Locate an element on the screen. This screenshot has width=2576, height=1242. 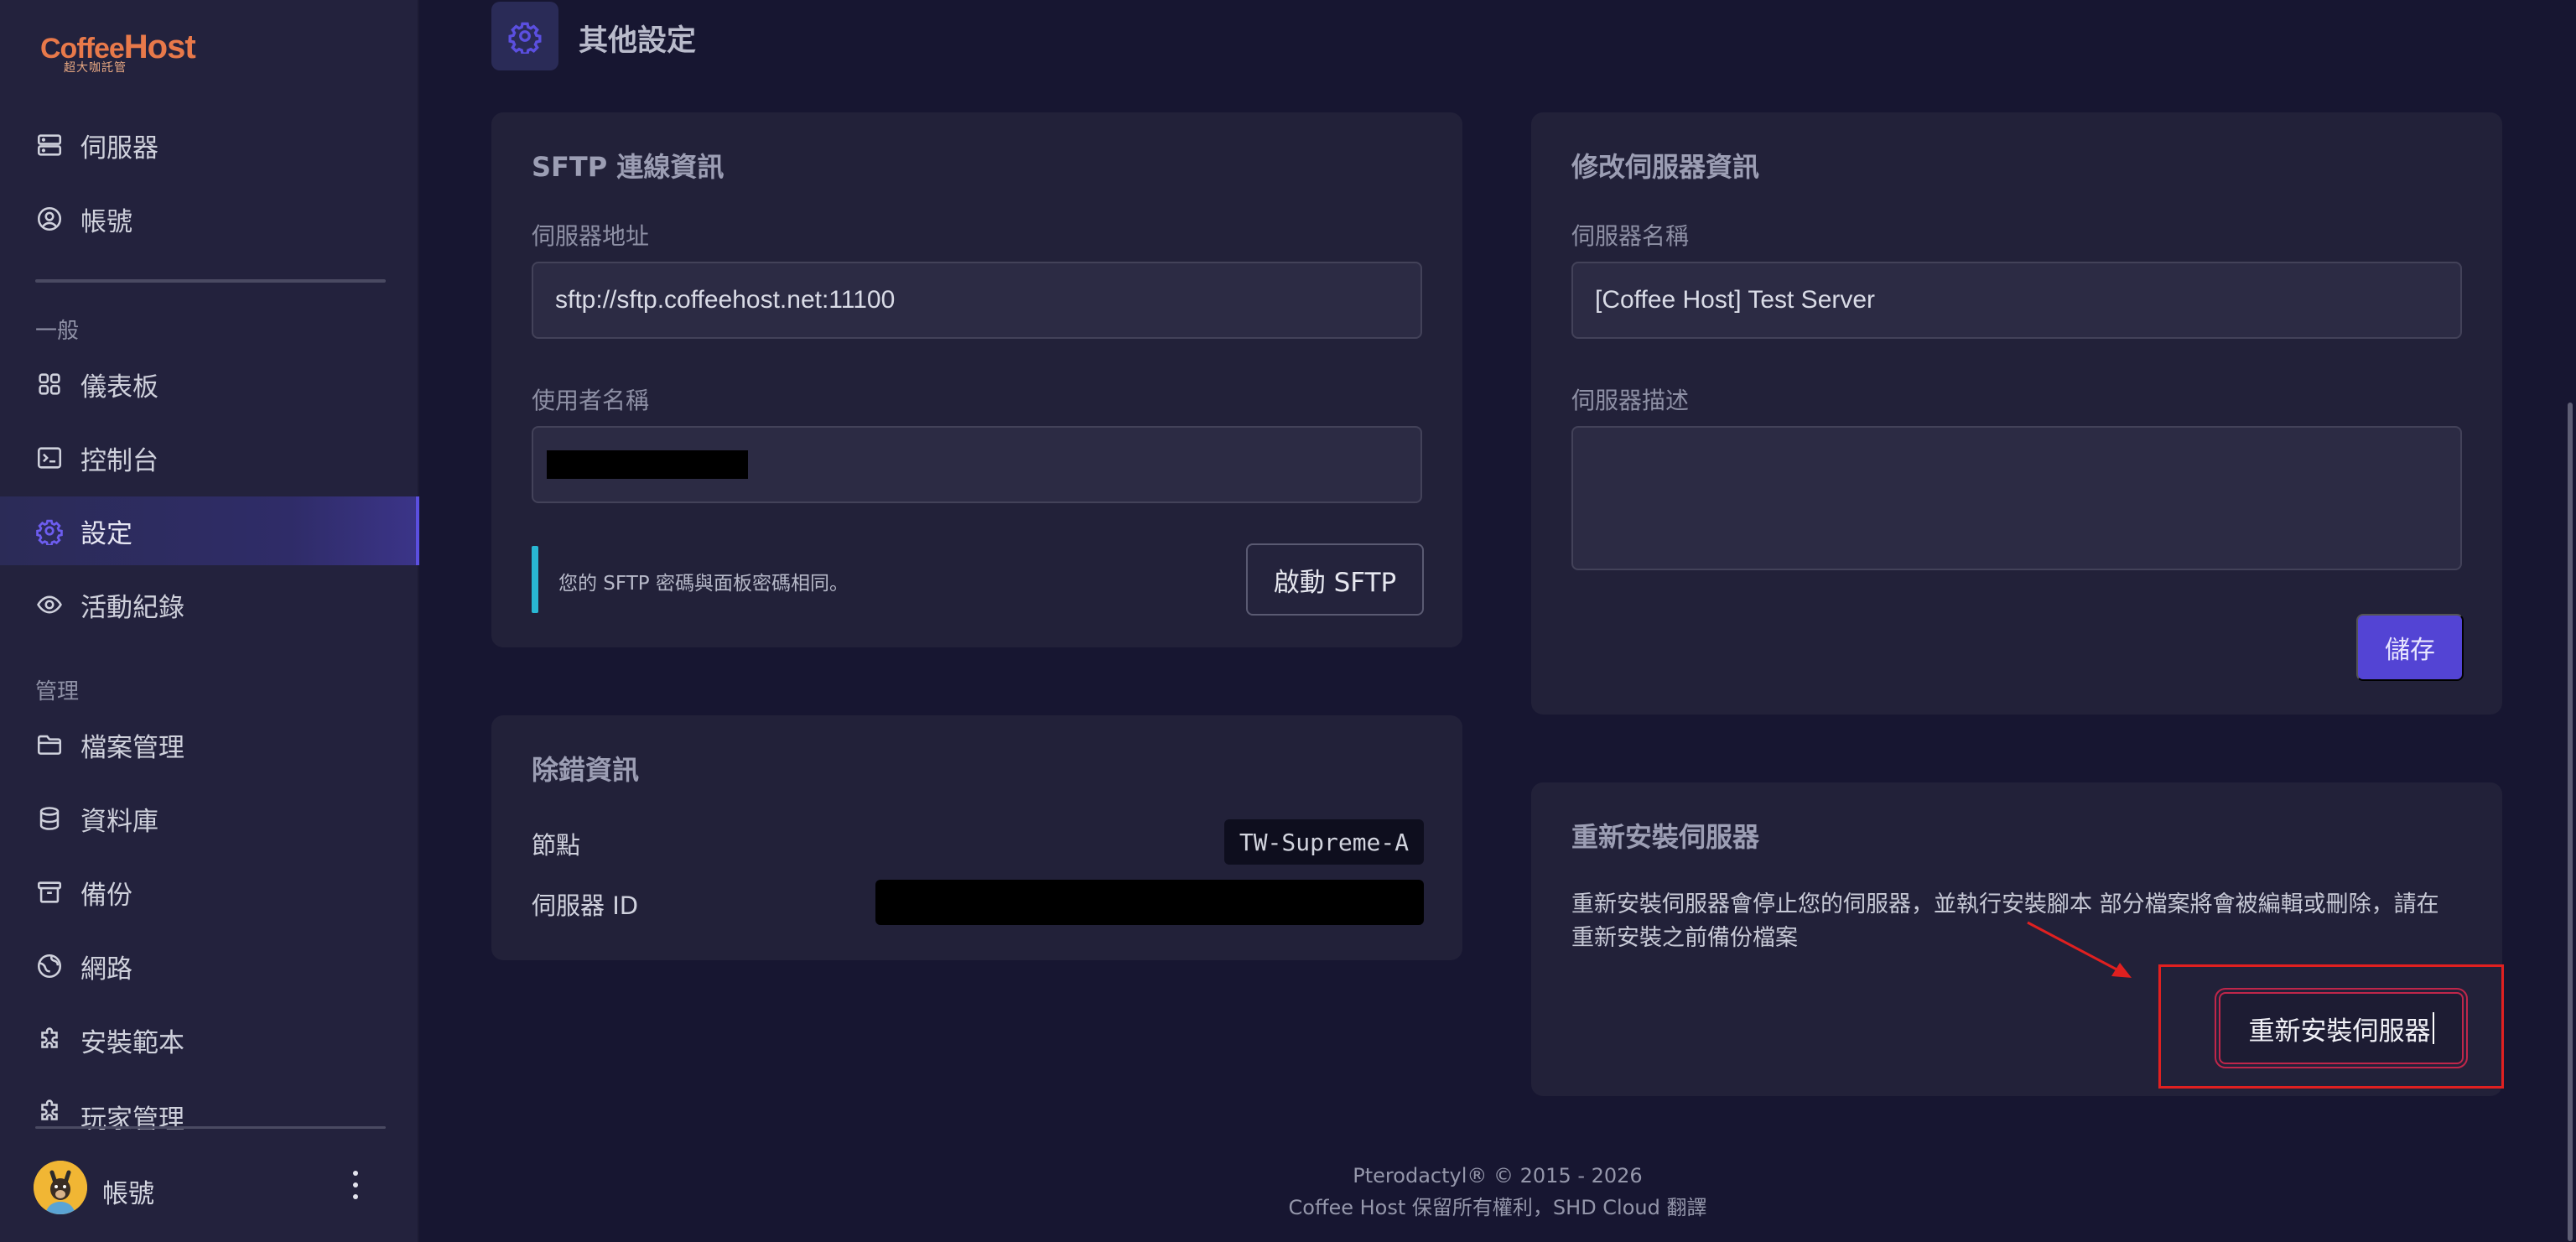
sidebar-item-account: 帳號 is located at coordinates (209, 218).